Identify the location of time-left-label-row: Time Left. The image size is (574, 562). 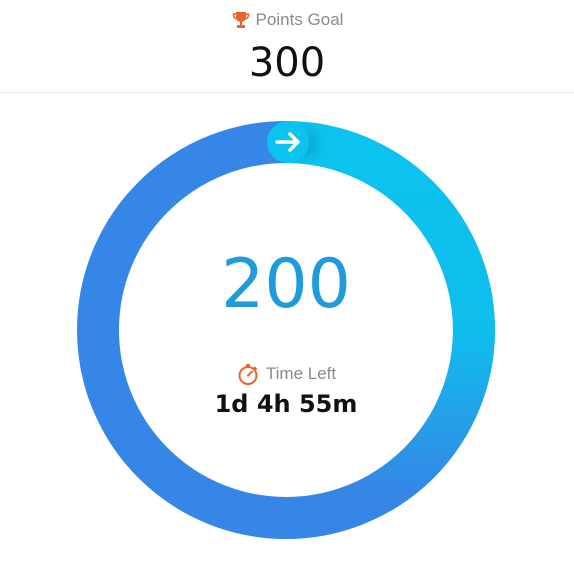
(286, 374).